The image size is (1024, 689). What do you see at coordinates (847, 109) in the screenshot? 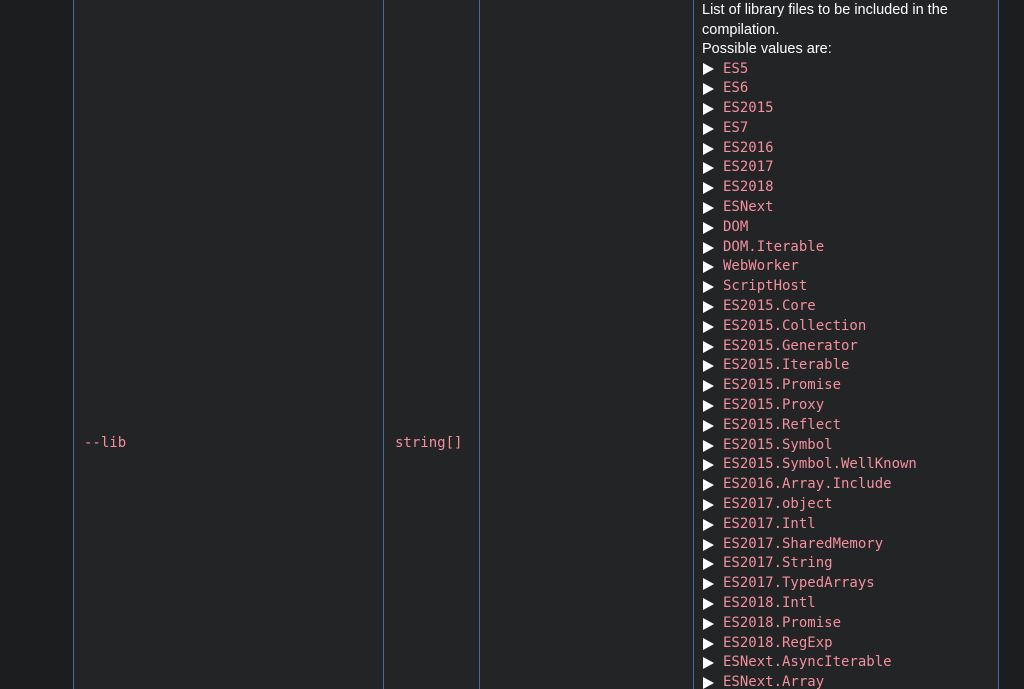
I see `possible-value-item: ES2015` at bounding box center [847, 109].